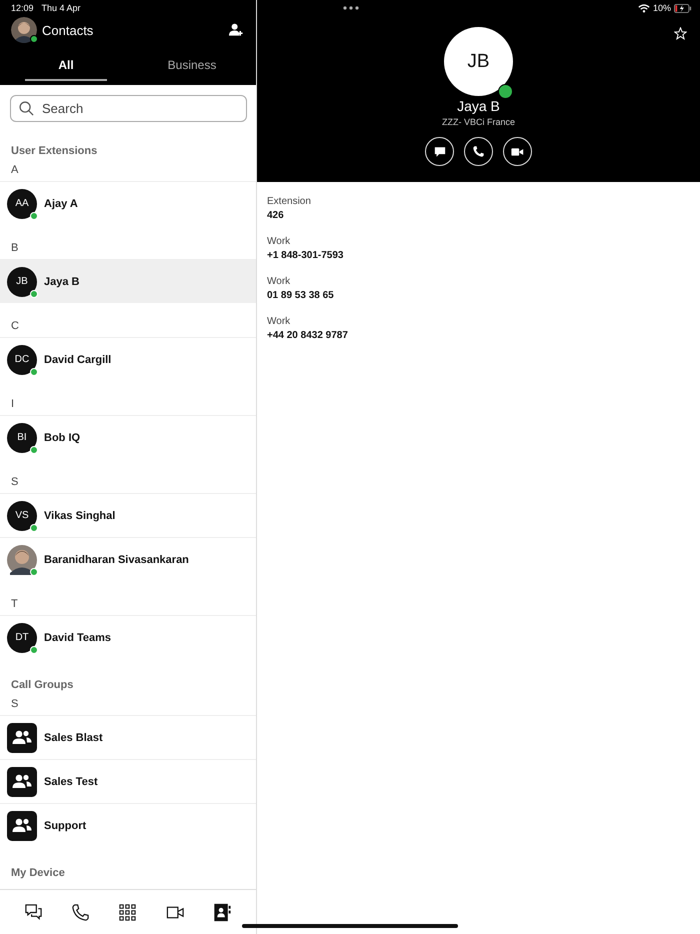 The height and width of the screenshot is (934, 700). Describe the element at coordinates (305, 255) in the screenshot. I see `field-value: +1 848-301-7593` at that location.